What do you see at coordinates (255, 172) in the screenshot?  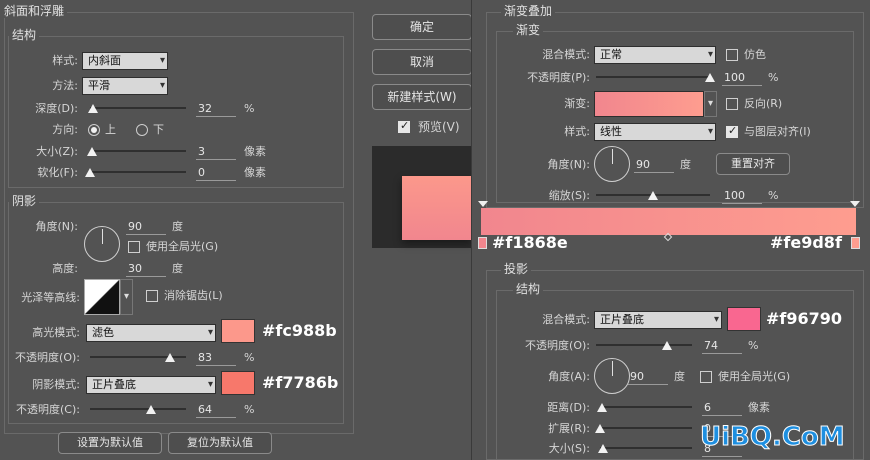 I see `bevel-soften-unit: 像素` at bounding box center [255, 172].